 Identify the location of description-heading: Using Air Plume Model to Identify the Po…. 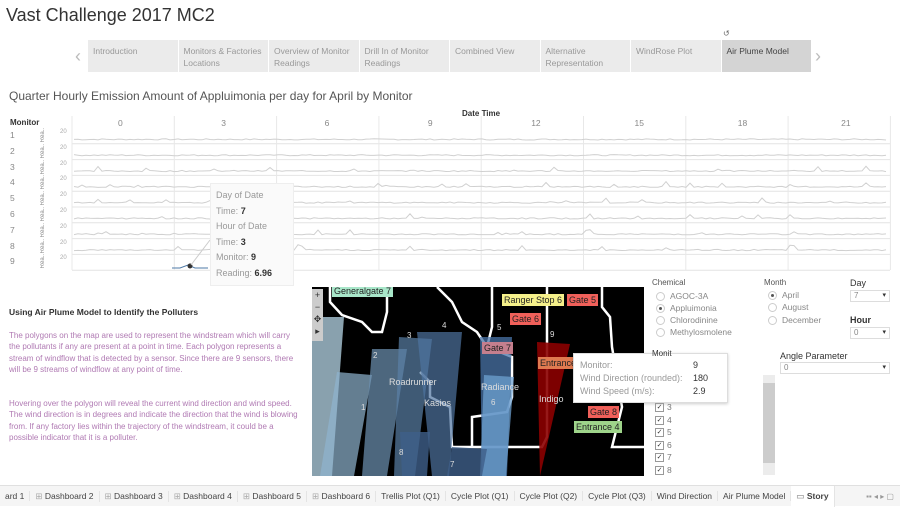
(104, 312).